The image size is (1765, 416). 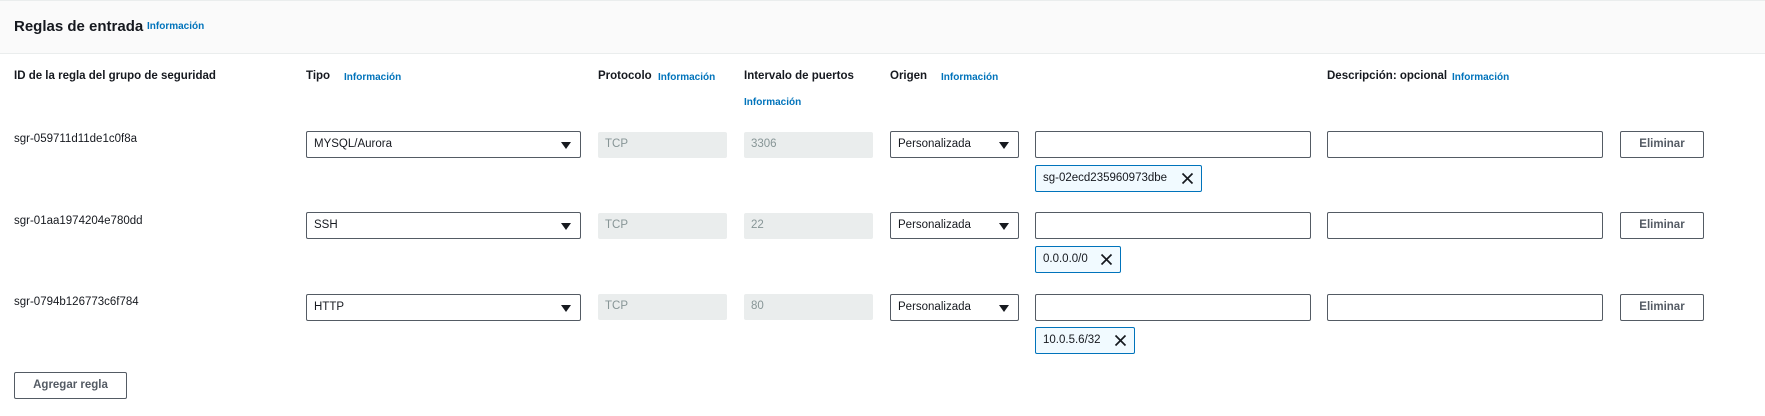 I want to click on port-range-field: 22, so click(x=808, y=226).